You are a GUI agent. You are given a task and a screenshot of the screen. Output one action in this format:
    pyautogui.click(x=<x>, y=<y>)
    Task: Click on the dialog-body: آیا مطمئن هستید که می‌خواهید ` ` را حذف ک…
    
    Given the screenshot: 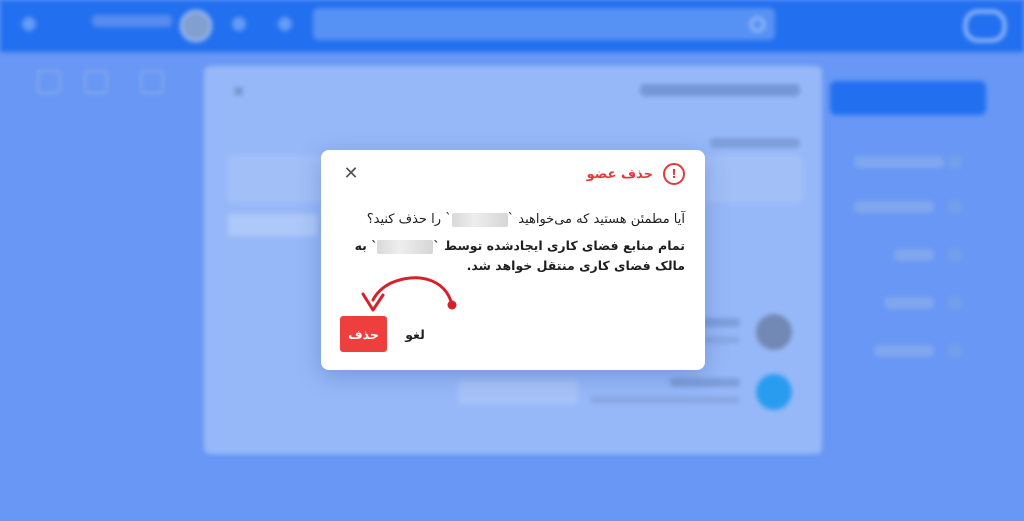 What is the action you would take?
    pyautogui.click(x=513, y=243)
    